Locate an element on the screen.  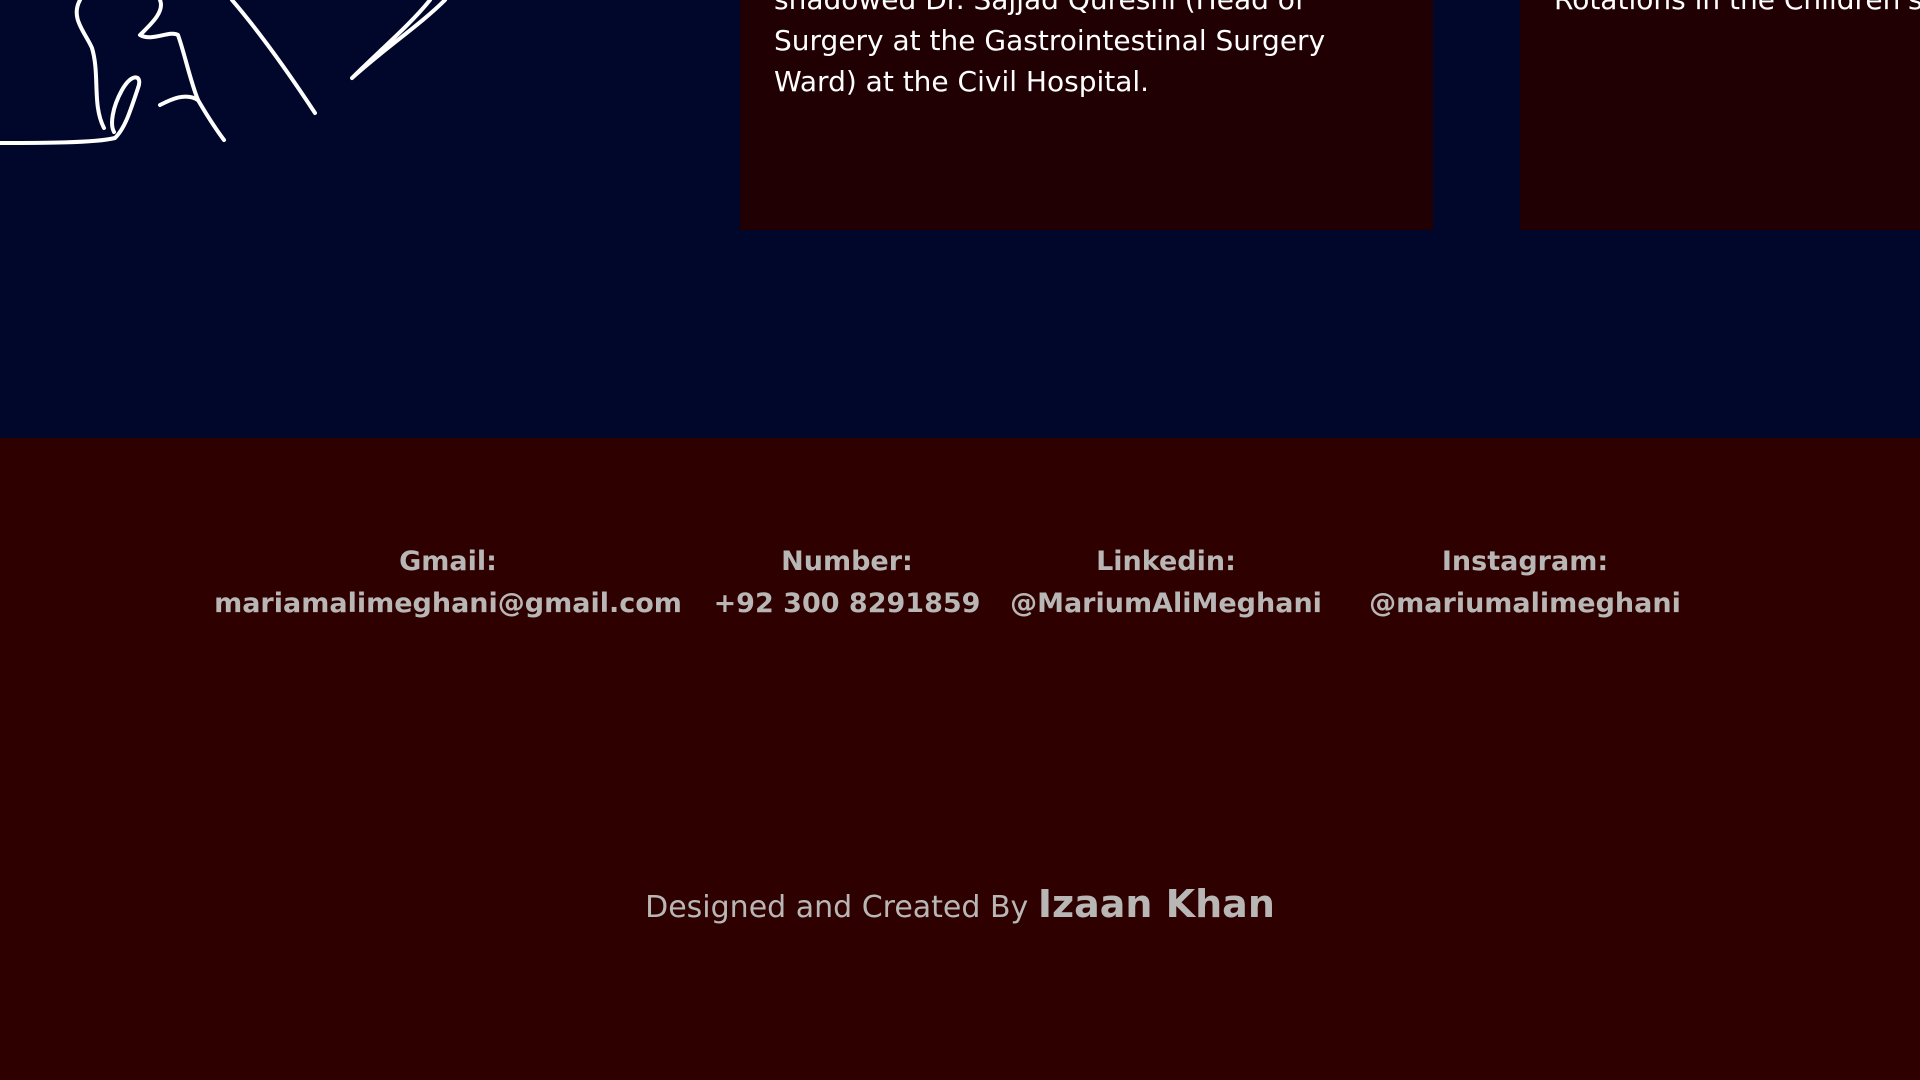
contact-instagram: Instagram: @mariumalimeghani is located at coordinates (1525, 583).